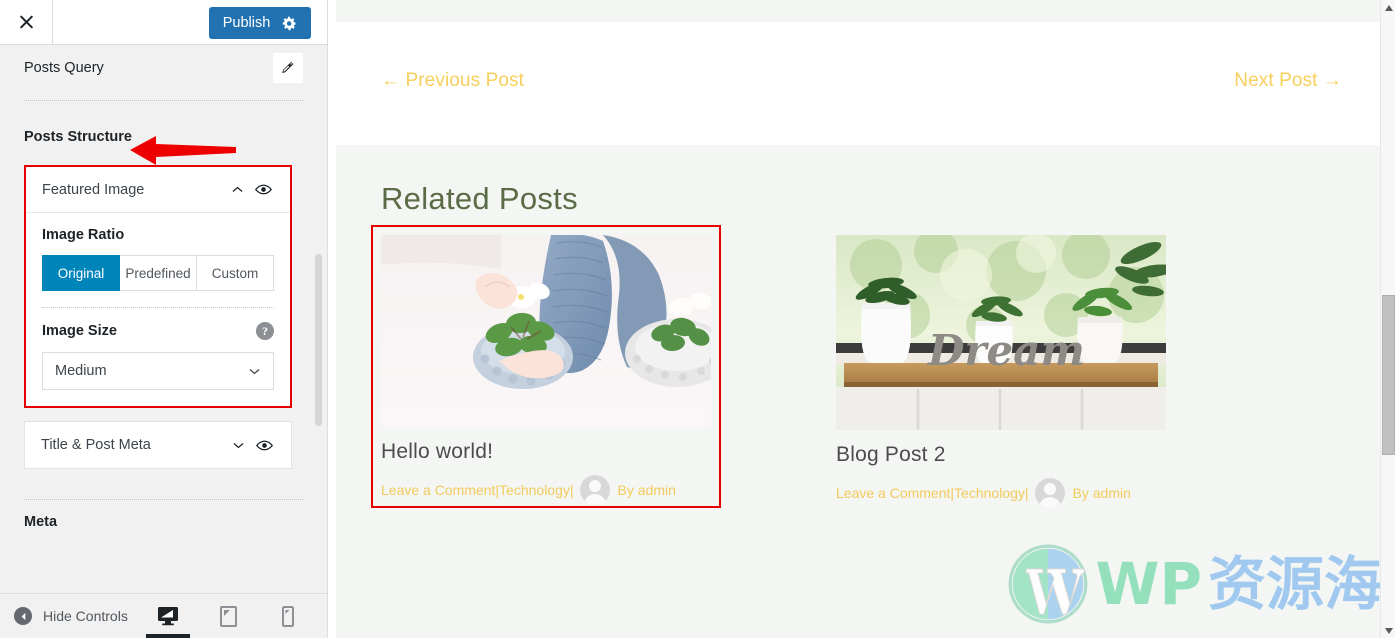  I want to click on image-ratio-option-original: Original, so click(81, 273).